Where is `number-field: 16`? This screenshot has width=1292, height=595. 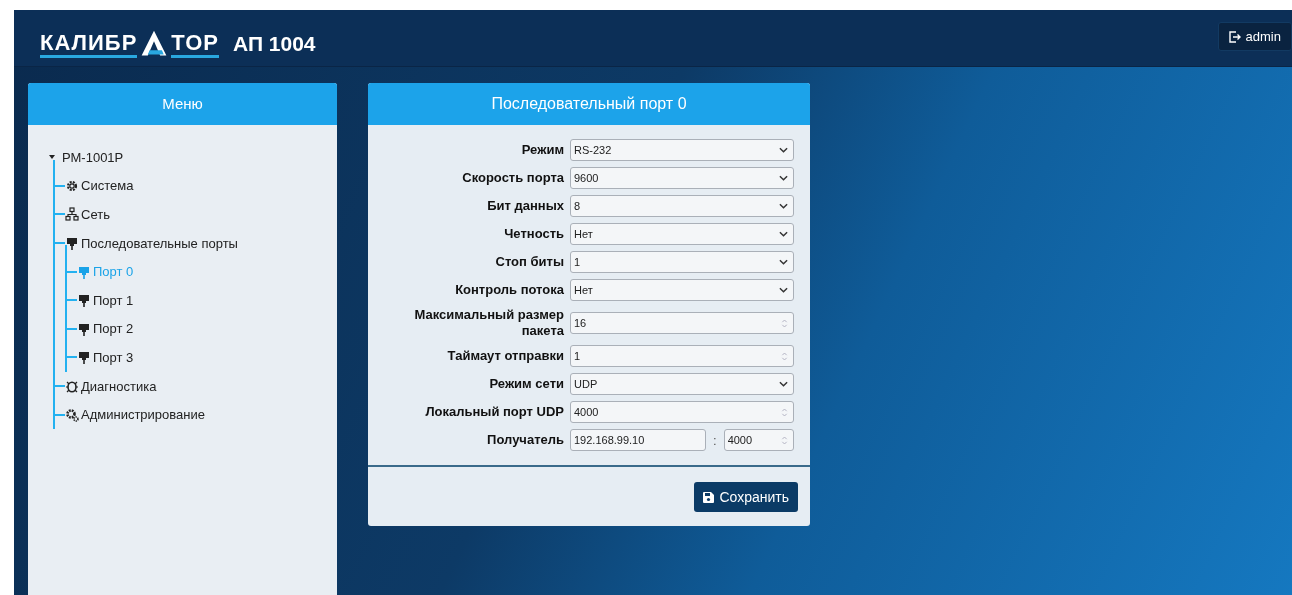 number-field: 16 is located at coordinates (682, 323).